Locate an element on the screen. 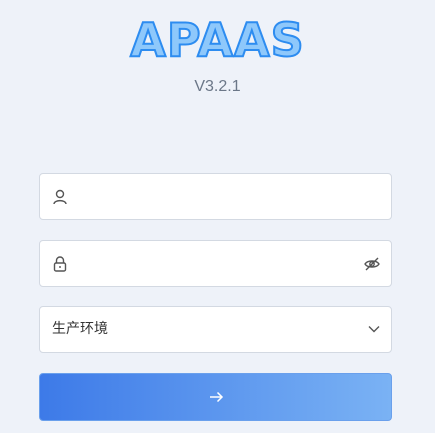 Image resolution: width=435 pixels, height=433 pixels. lock-icon is located at coordinates (60, 264).